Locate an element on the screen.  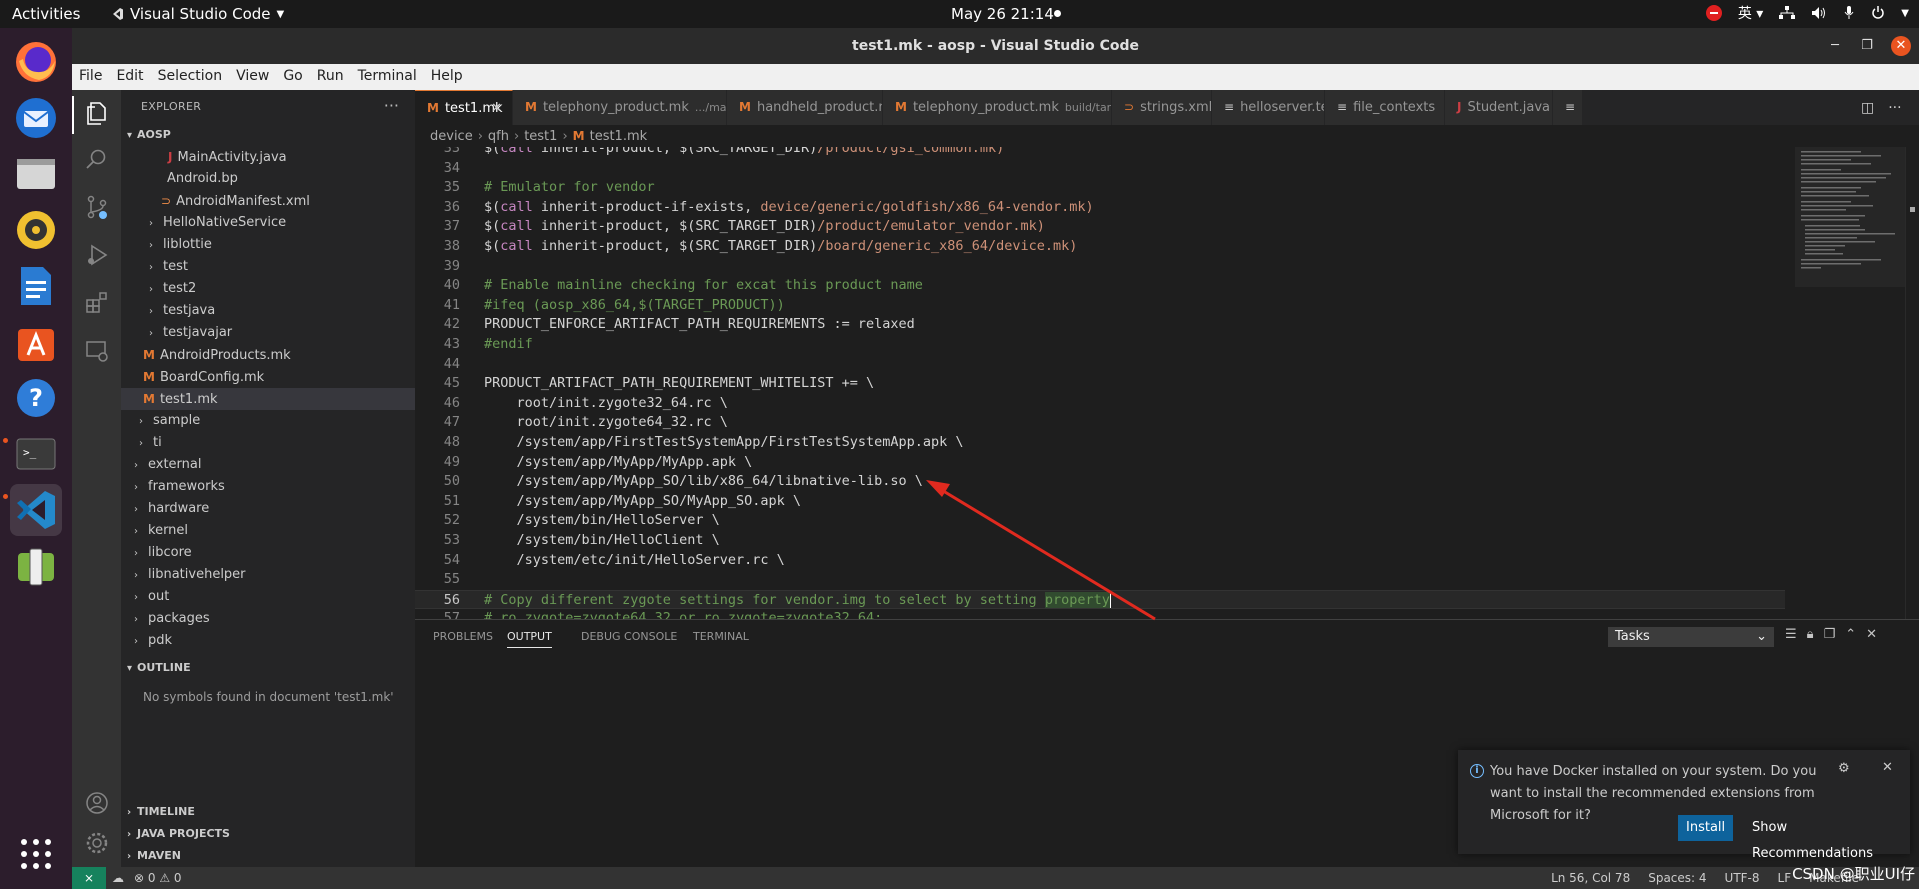
tree-item: › sample is located at coordinates (268, 421).